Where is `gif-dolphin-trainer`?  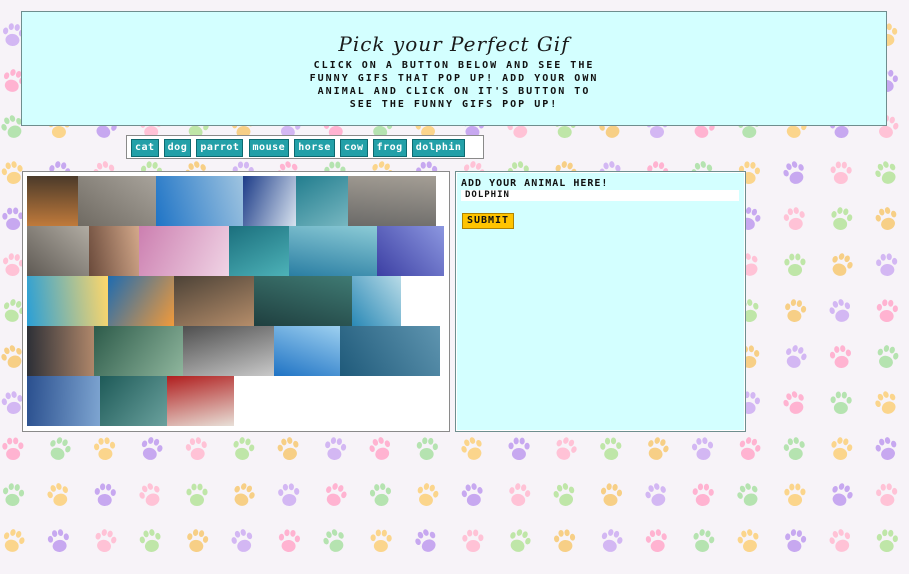
gif-dolphin-trainer is located at coordinates (60, 351).